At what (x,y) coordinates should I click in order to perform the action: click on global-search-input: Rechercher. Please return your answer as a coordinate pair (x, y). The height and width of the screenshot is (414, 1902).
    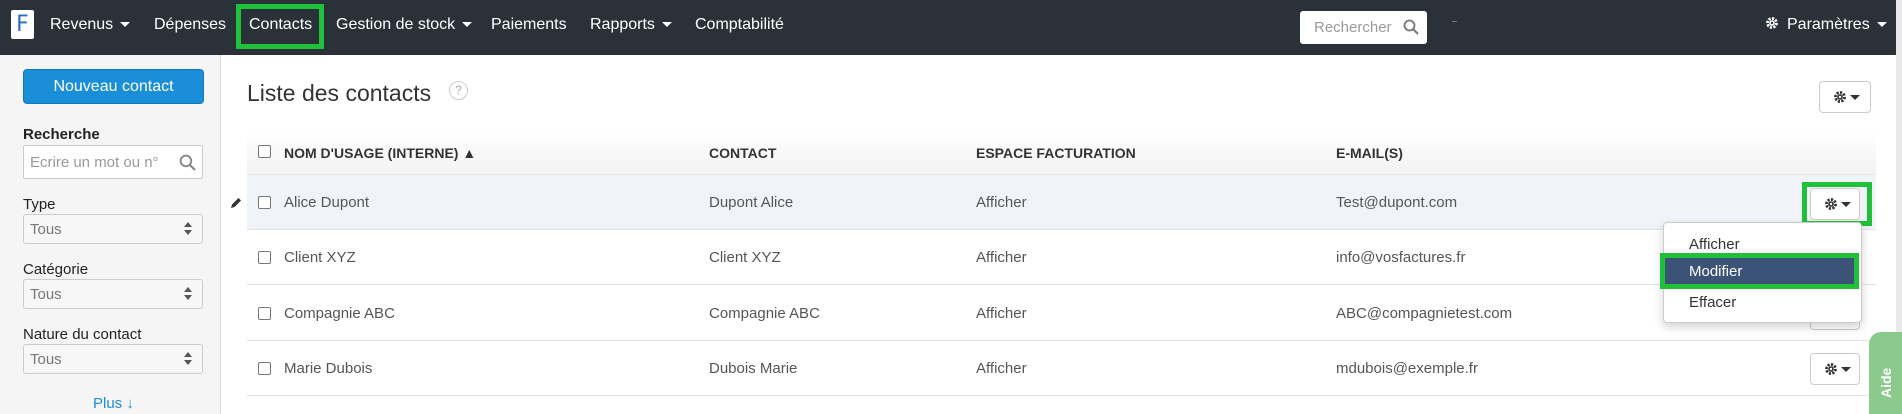
    Looking at the image, I should click on (1363, 27).